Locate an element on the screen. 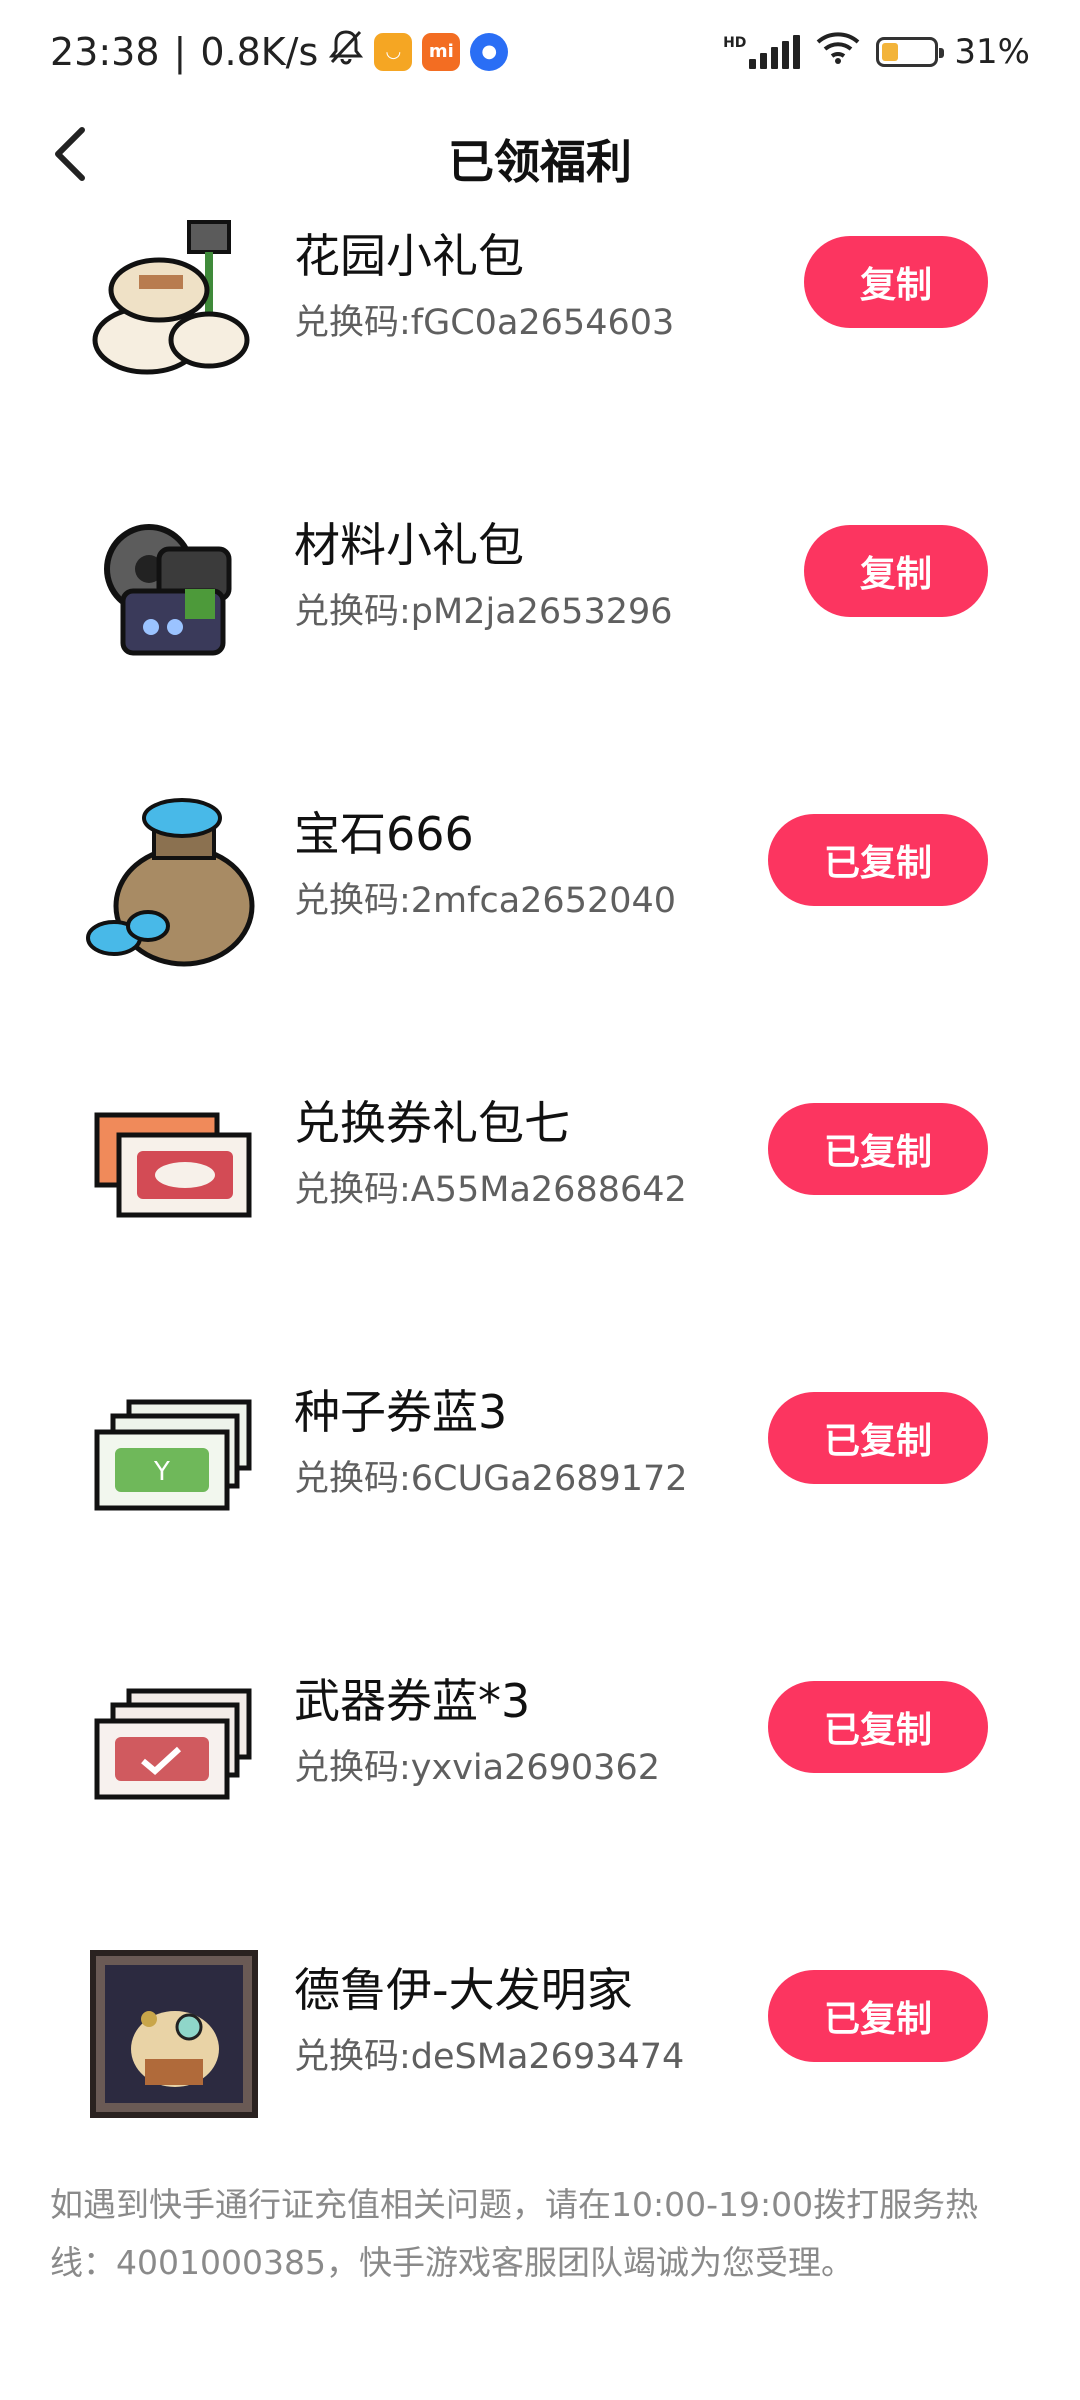 This screenshot has width=1080, height=2400. battery-icon is located at coordinates (910, 51).